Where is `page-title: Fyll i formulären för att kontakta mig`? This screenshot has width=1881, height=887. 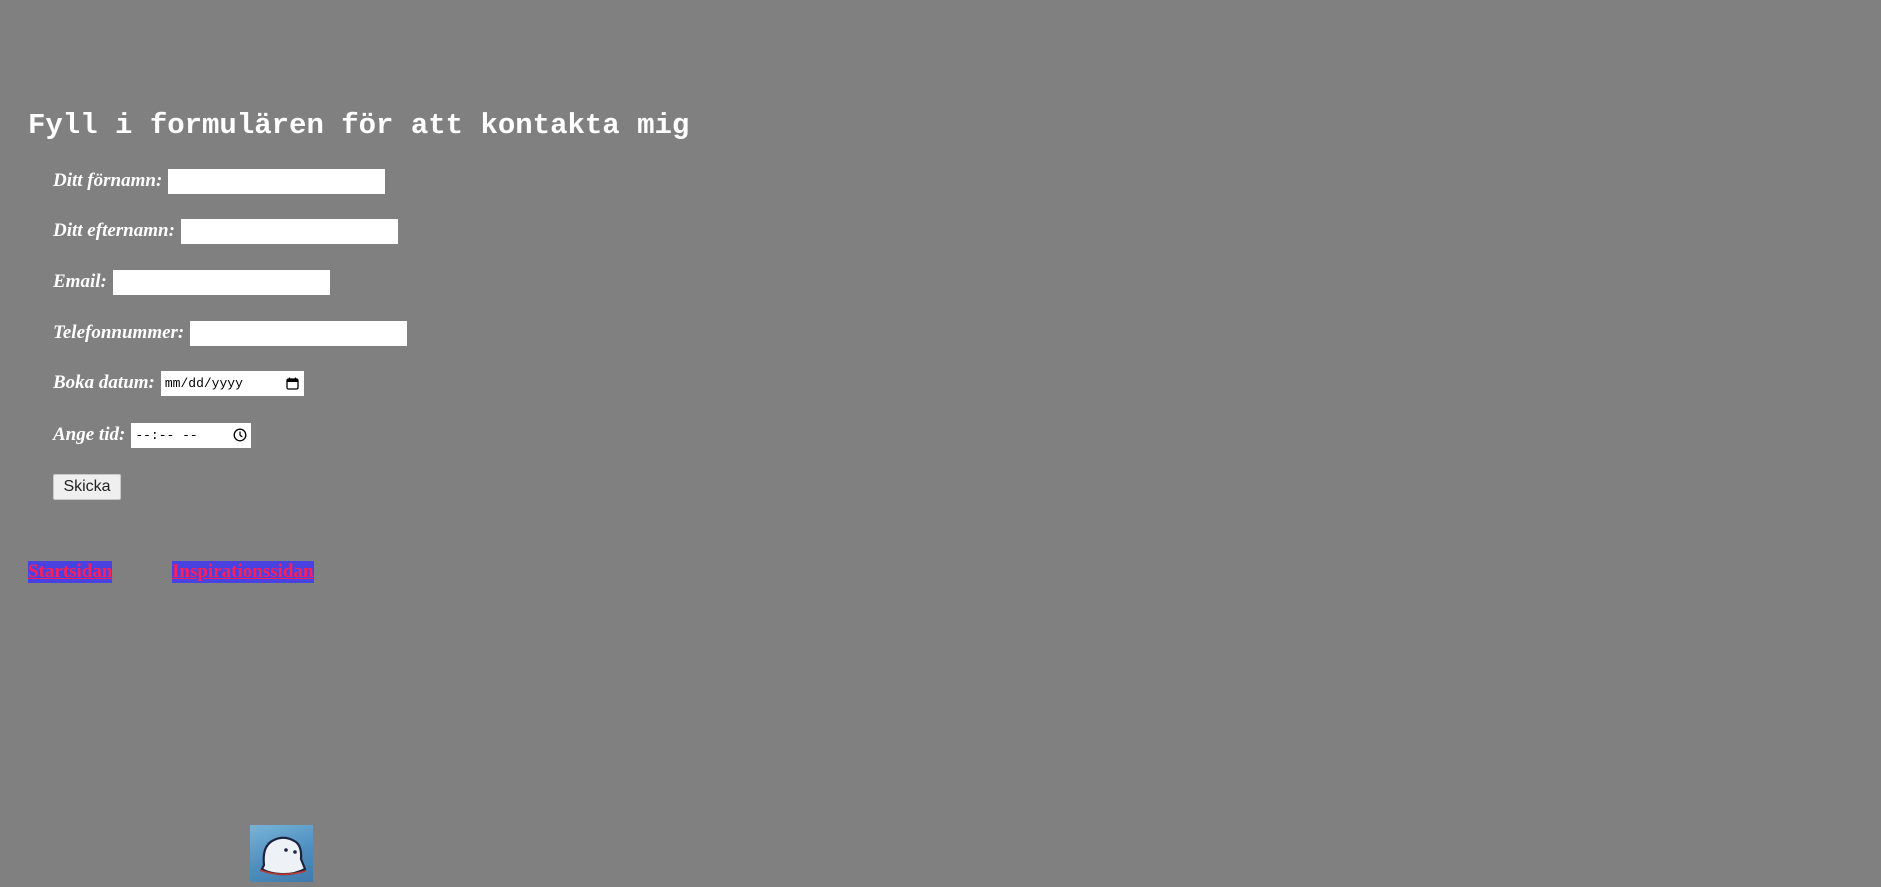 page-title: Fyll i formulären för att kontakta mig is located at coordinates (359, 125).